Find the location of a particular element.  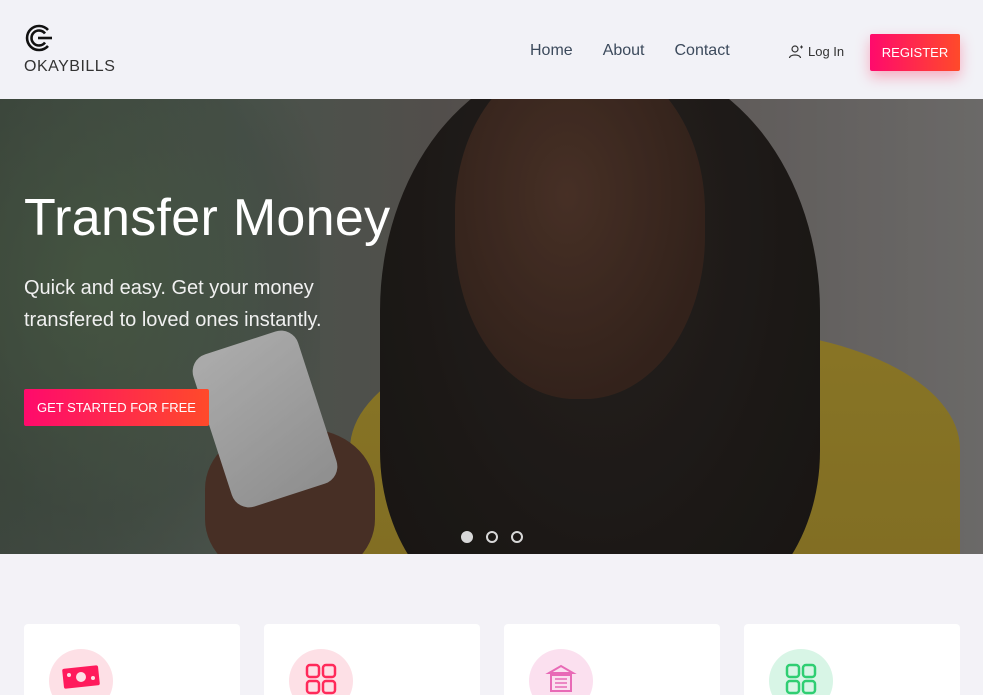

cash-icon is located at coordinates (81, 672).